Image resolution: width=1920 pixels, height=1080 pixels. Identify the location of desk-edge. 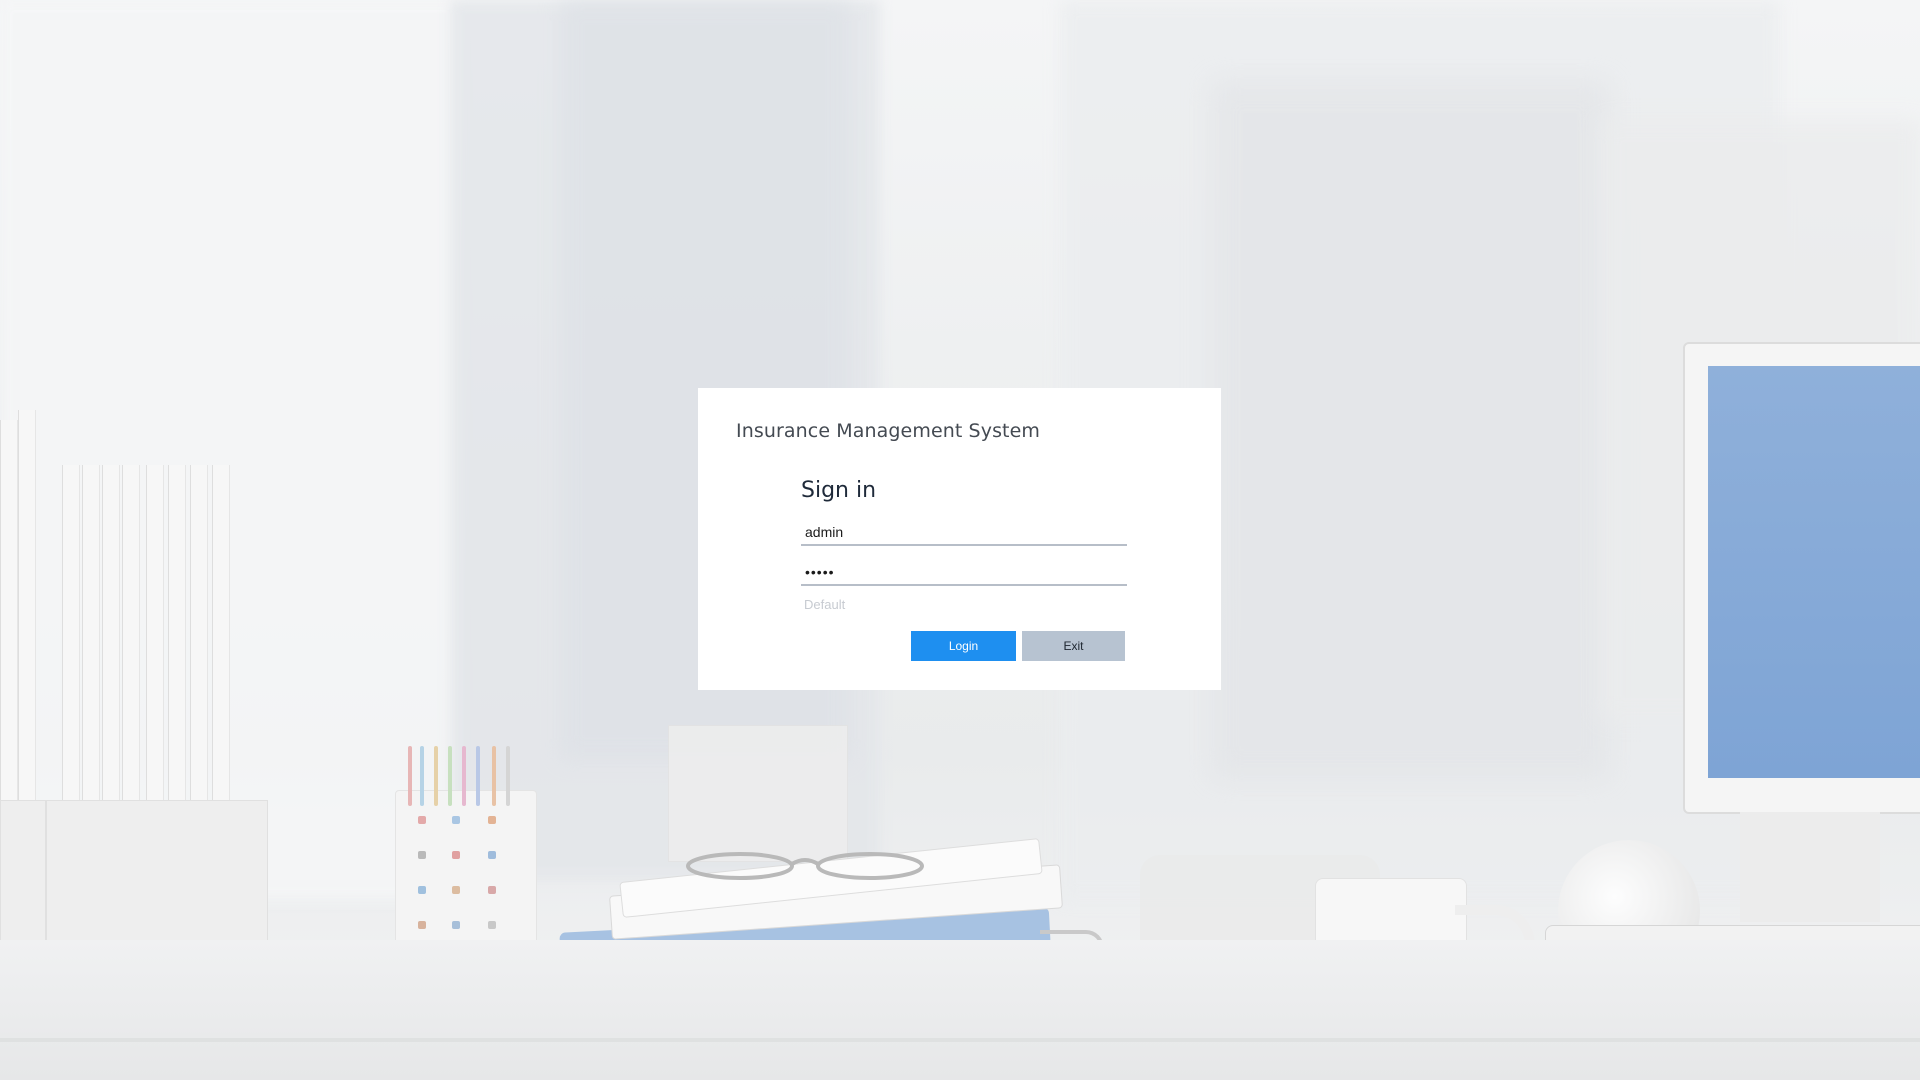
(960, 1040).